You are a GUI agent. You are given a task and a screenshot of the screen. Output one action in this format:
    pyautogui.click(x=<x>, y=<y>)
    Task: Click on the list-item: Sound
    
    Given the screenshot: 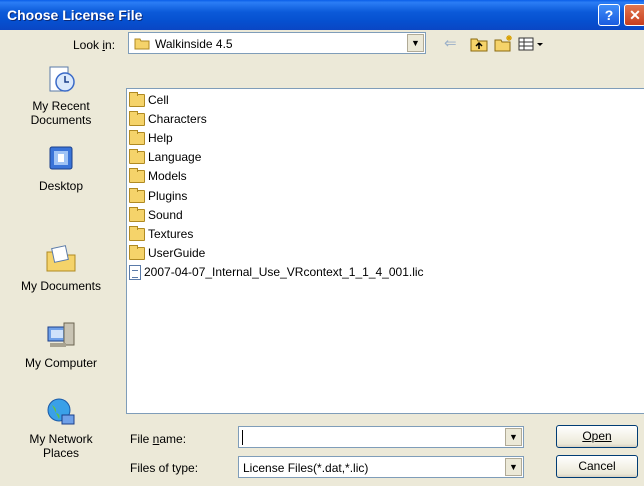 What is the action you would take?
    pyautogui.click(x=156, y=215)
    